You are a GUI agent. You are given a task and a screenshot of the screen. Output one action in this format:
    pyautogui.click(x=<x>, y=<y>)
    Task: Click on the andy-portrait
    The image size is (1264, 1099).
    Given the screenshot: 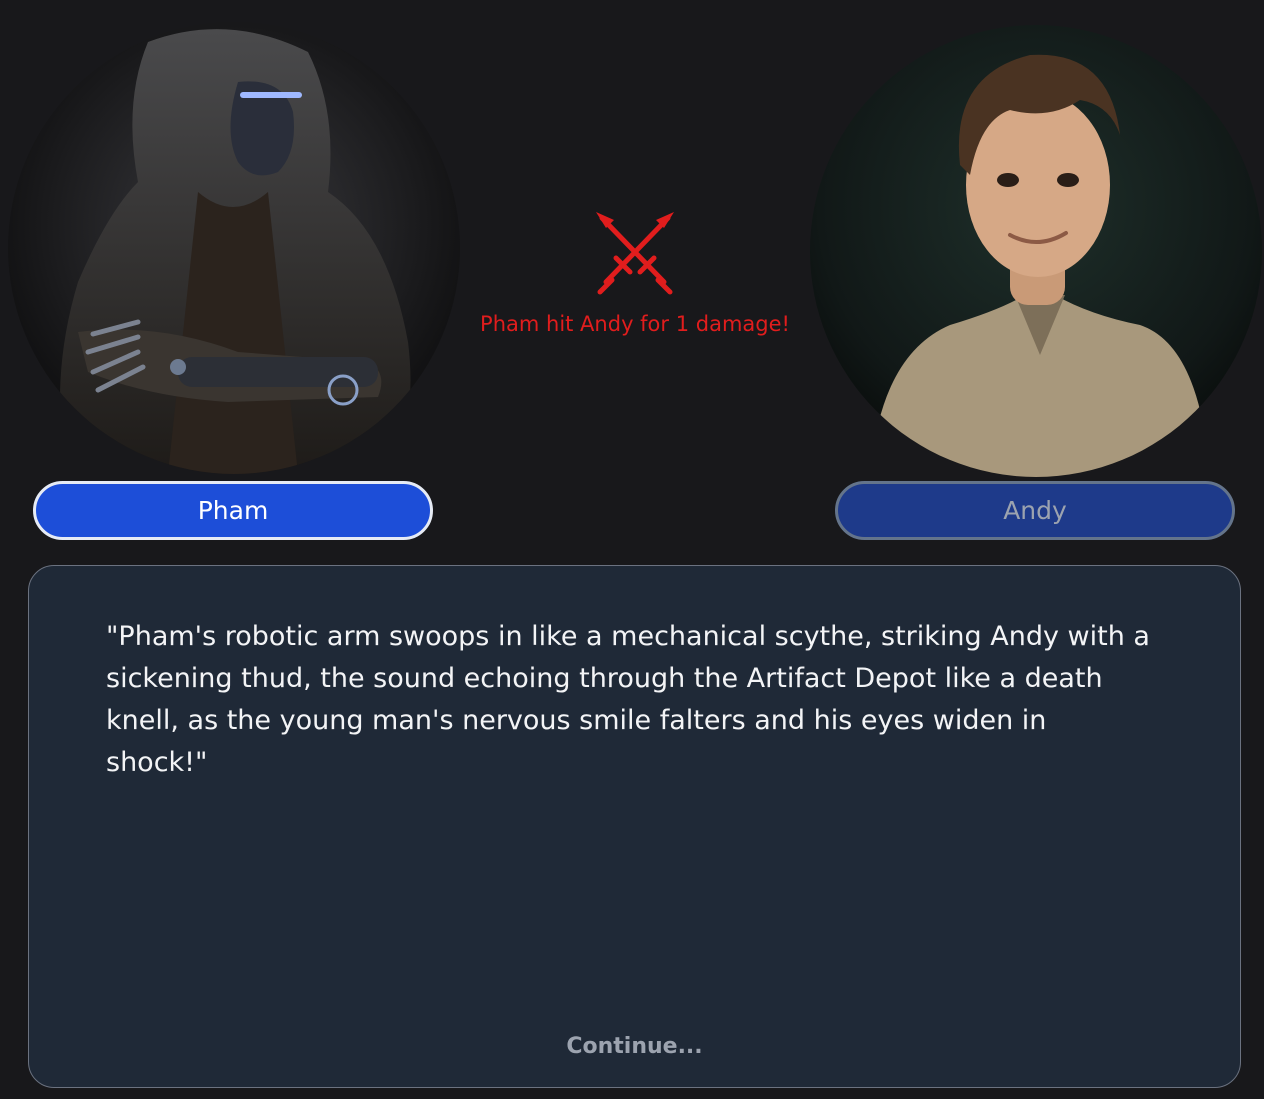 What is the action you would take?
    pyautogui.click(x=1036, y=251)
    